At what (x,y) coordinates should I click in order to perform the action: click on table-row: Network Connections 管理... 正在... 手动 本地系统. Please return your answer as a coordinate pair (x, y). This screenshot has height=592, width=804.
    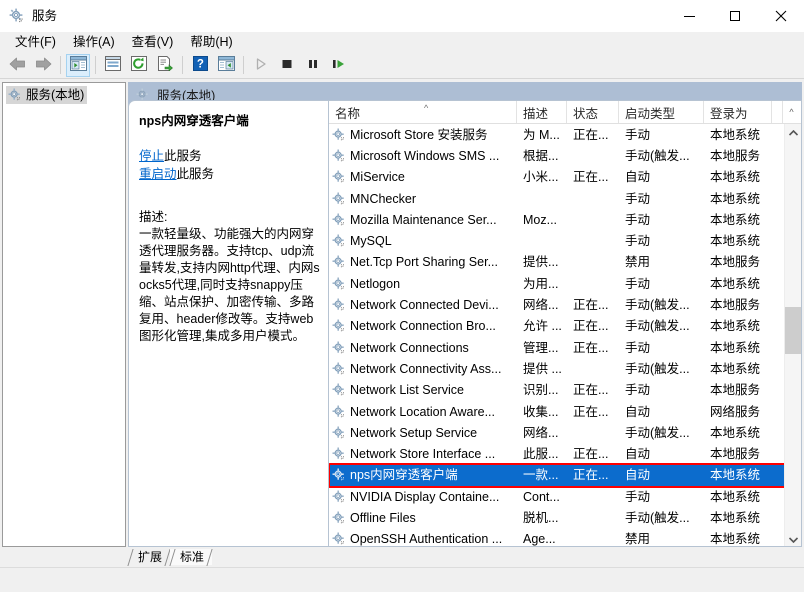
    Looking at the image, I should click on (556, 347).